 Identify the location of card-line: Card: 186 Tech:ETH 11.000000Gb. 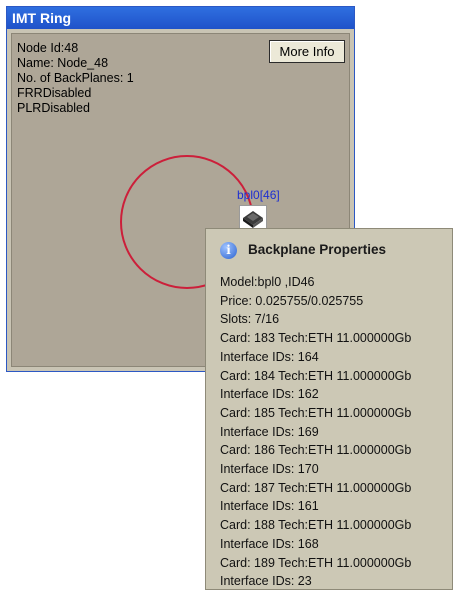
(316, 450).